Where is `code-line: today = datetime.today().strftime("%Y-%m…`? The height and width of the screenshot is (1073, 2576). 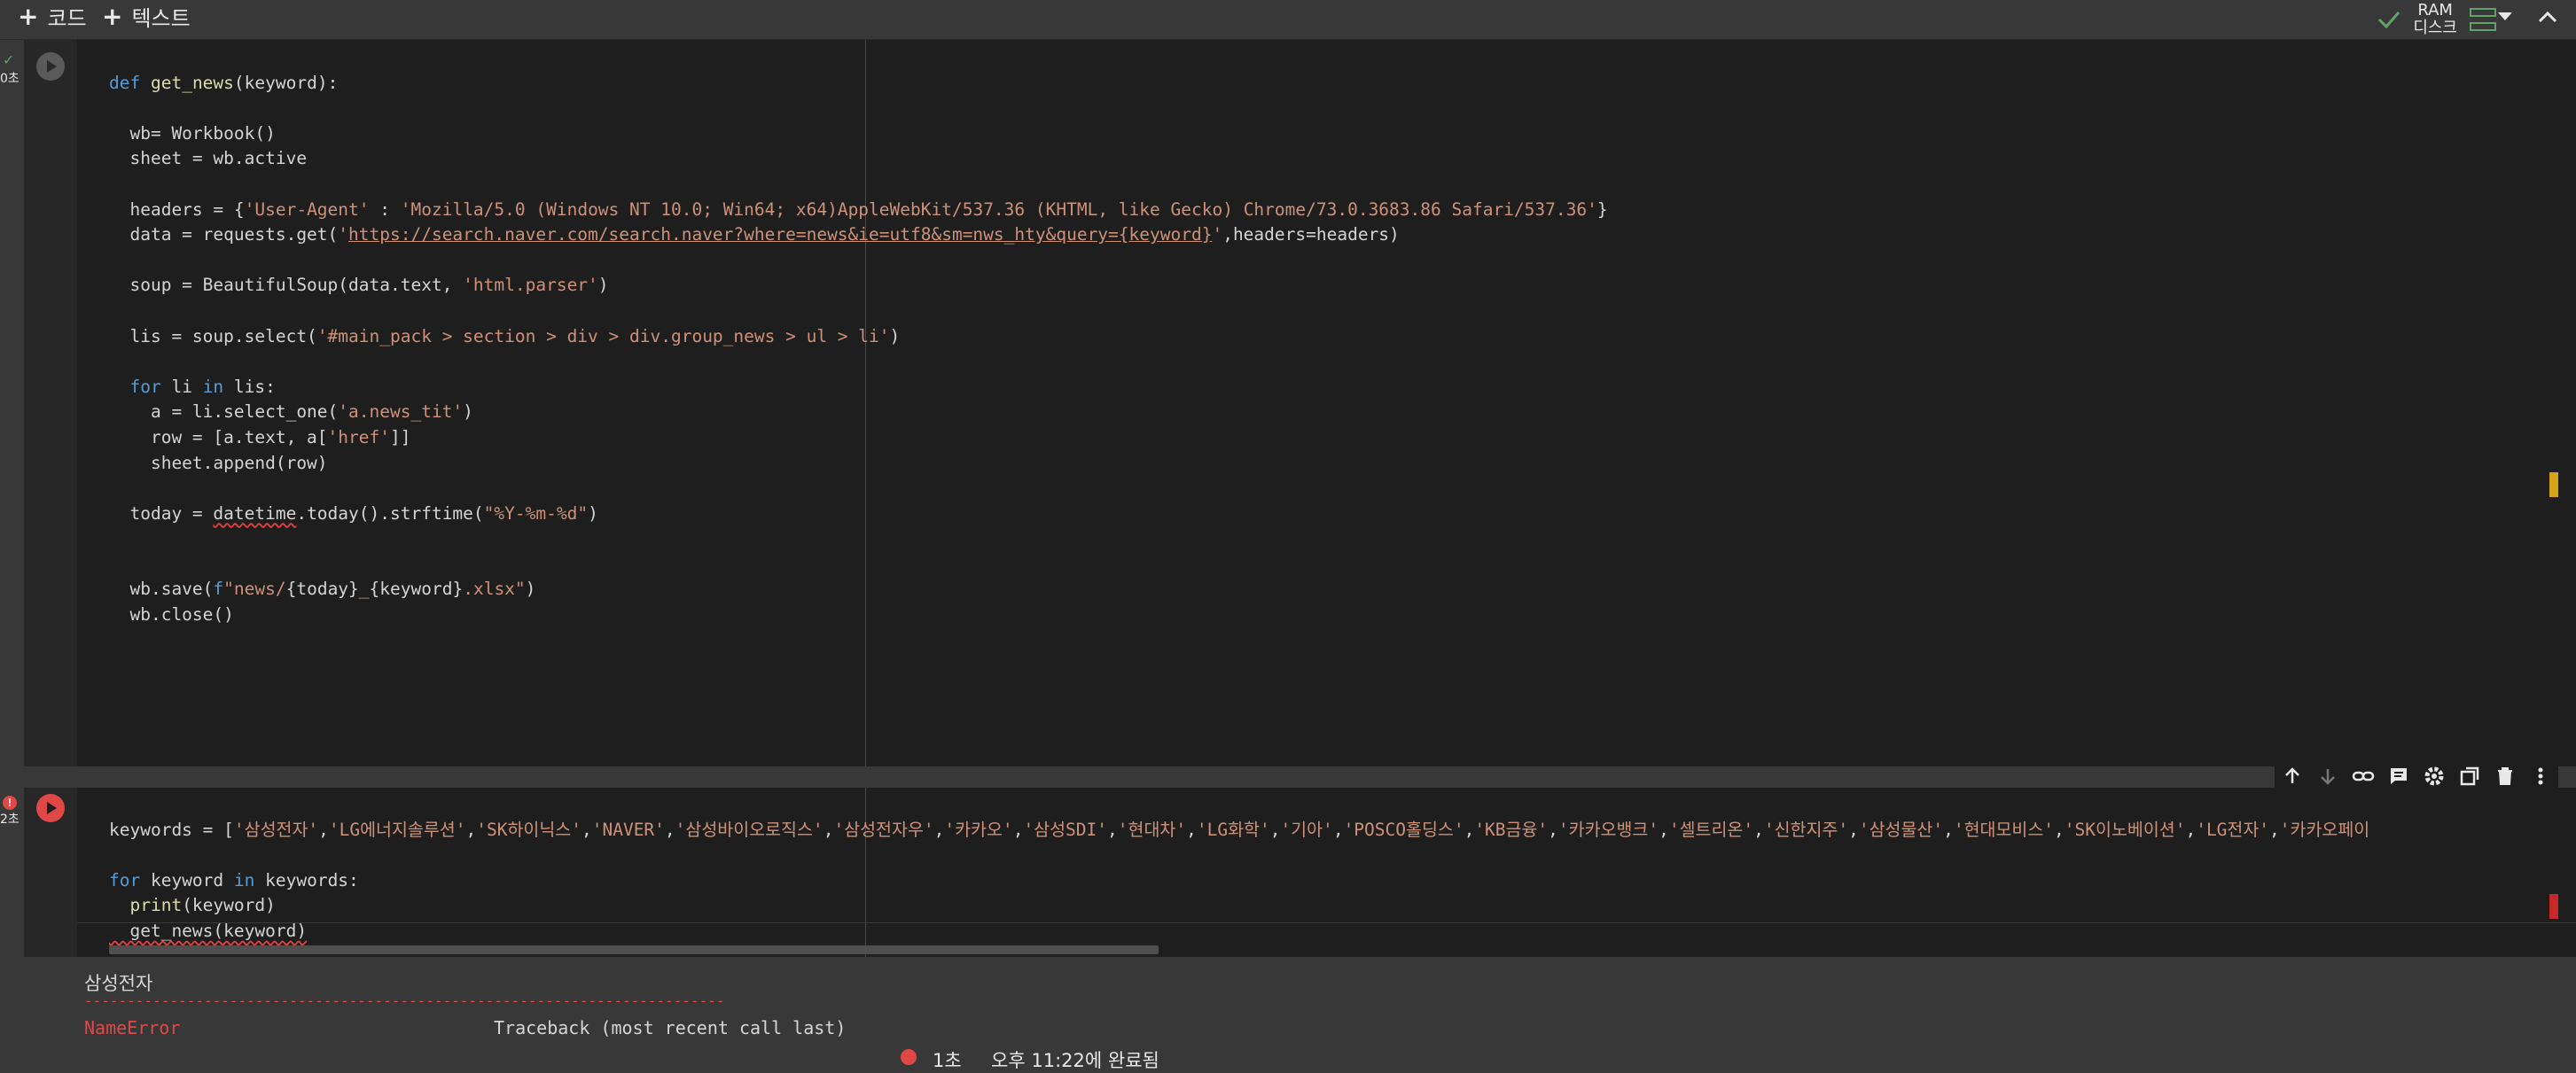 code-line: today = datetime.today().strftime("%Y-%m… is located at coordinates (353, 513).